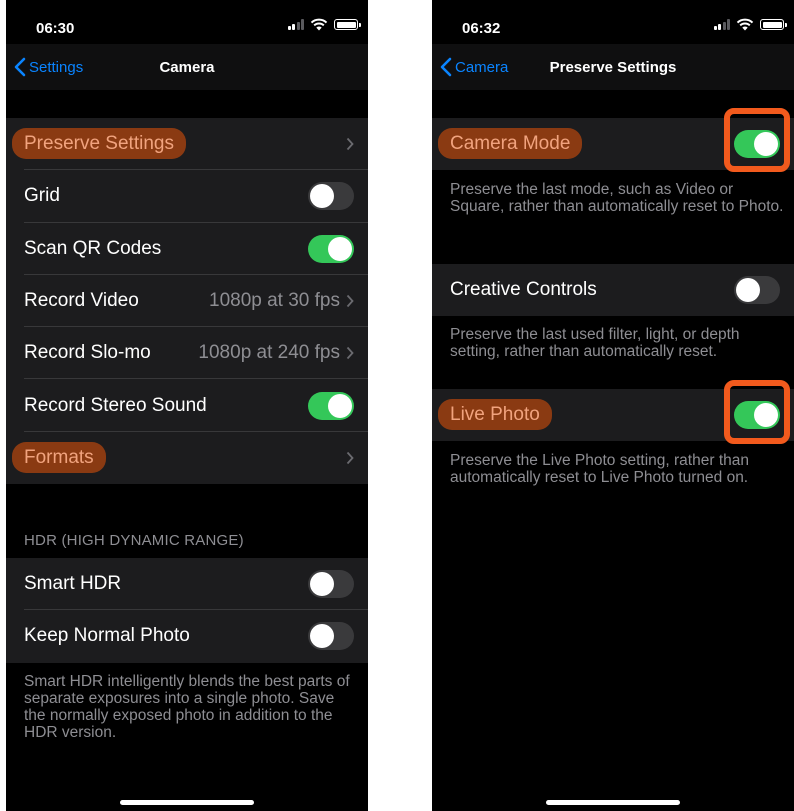  What do you see at coordinates (56, 67) in the screenshot?
I see `back-label: Settings` at bounding box center [56, 67].